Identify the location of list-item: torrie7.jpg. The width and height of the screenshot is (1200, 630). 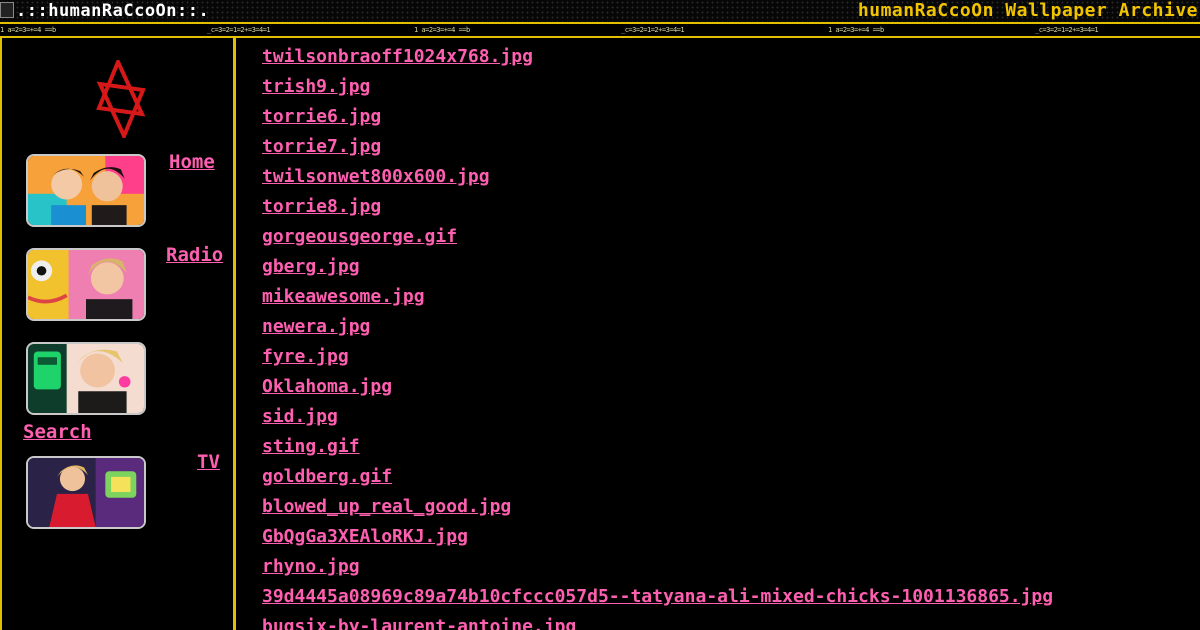
(657, 147).